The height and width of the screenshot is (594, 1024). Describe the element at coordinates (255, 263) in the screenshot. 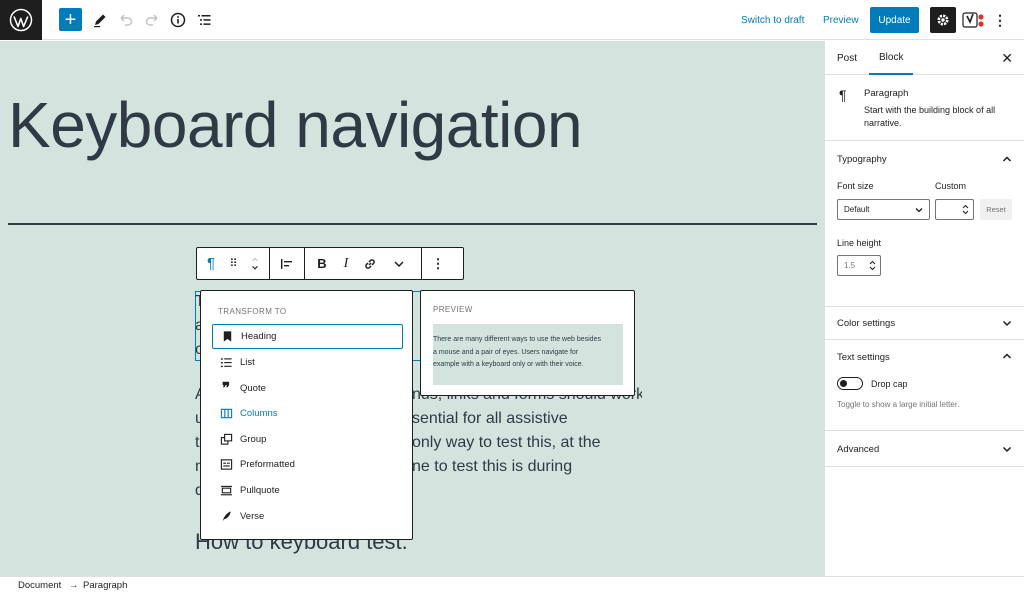

I see `move-block-buttons` at that location.